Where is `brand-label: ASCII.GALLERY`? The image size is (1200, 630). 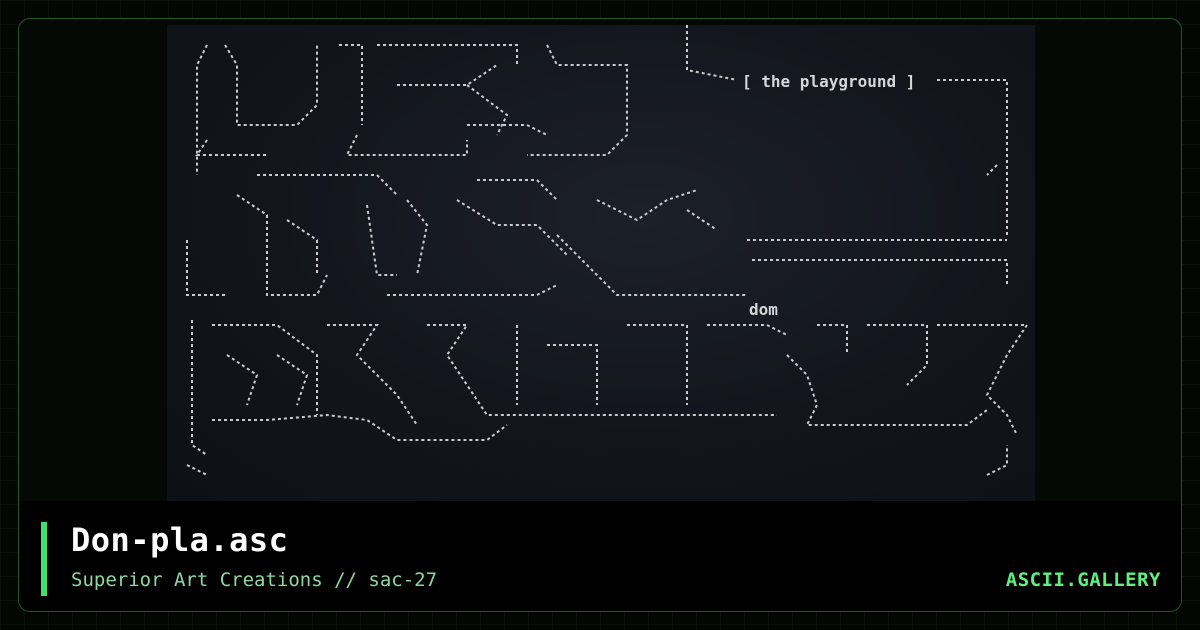
brand-label: ASCII.GALLERY is located at coordinates (1083, 580).